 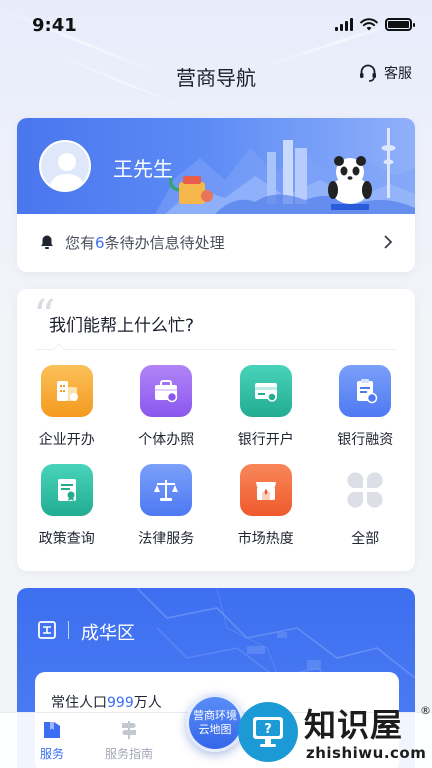 What do you see at coordinates (67, 171) in the screenshot?
I see `avatar-placeholder-icon` at bounding box center [67, 171].